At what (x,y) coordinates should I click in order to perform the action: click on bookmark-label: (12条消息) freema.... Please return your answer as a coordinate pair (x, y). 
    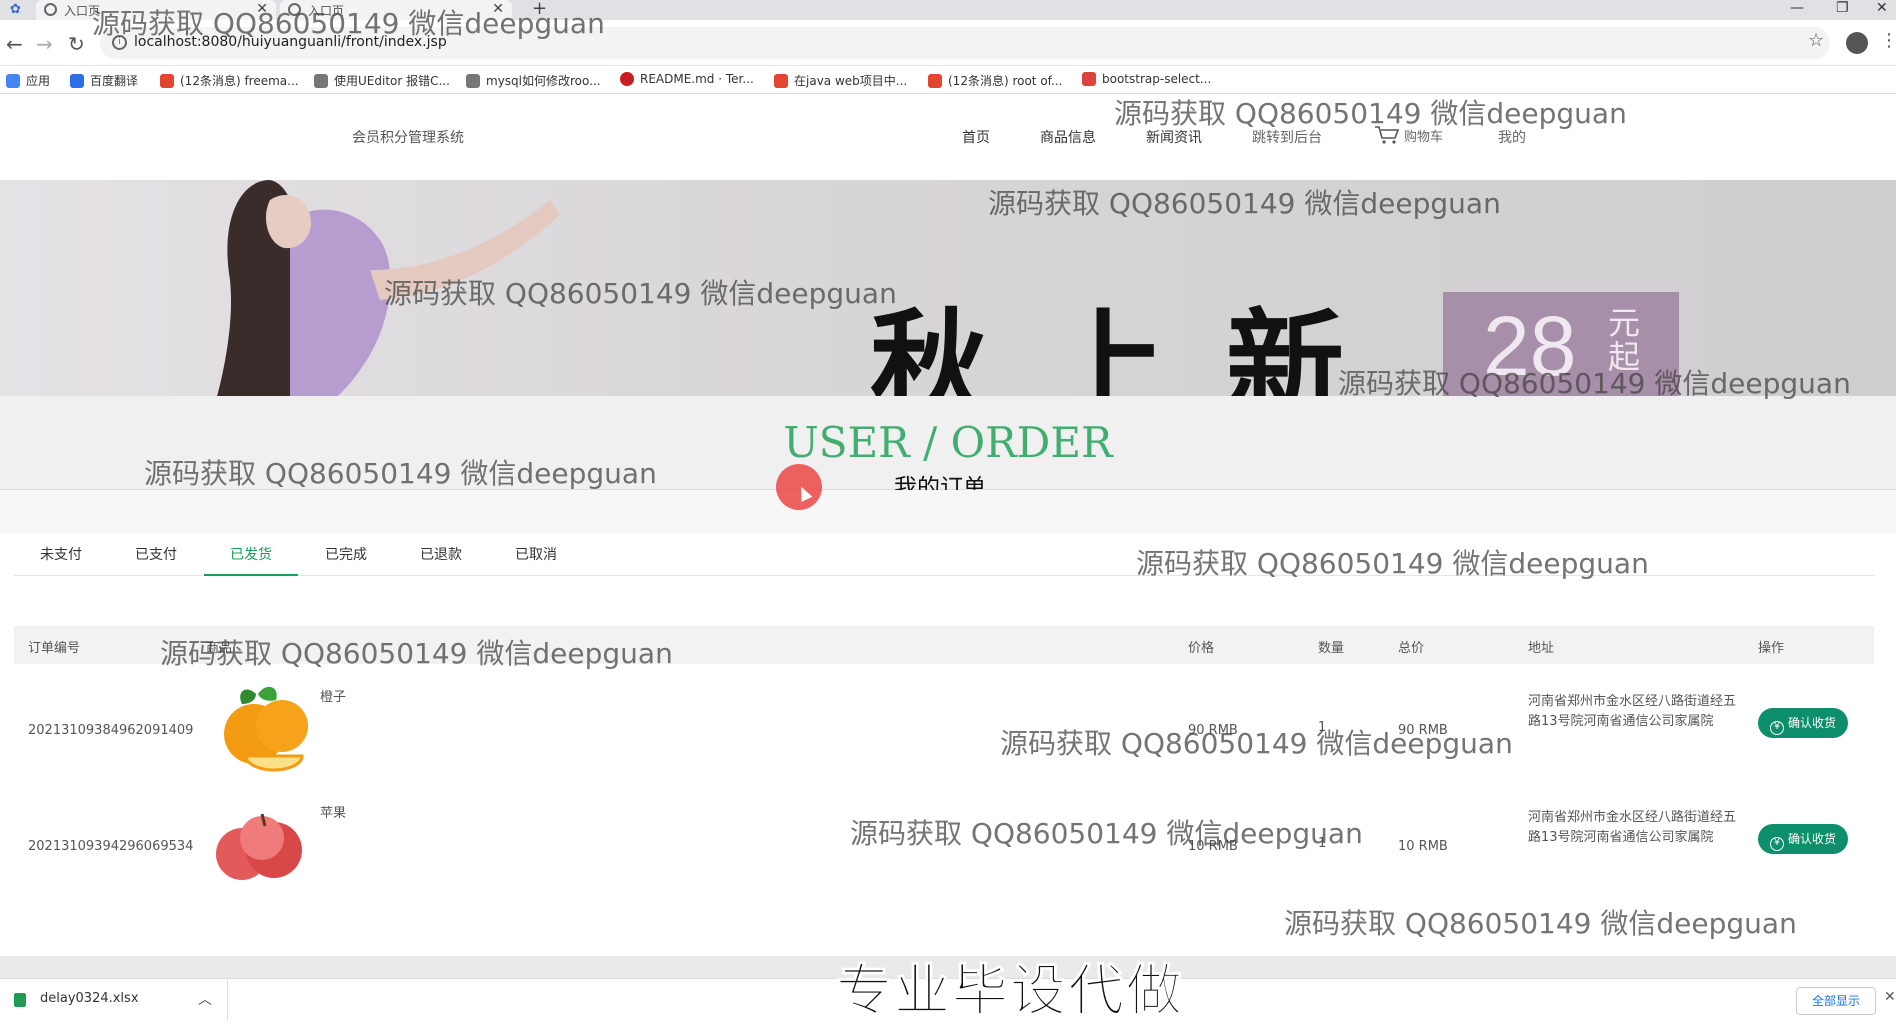
    Looking at the image, I should click on (239, 81).